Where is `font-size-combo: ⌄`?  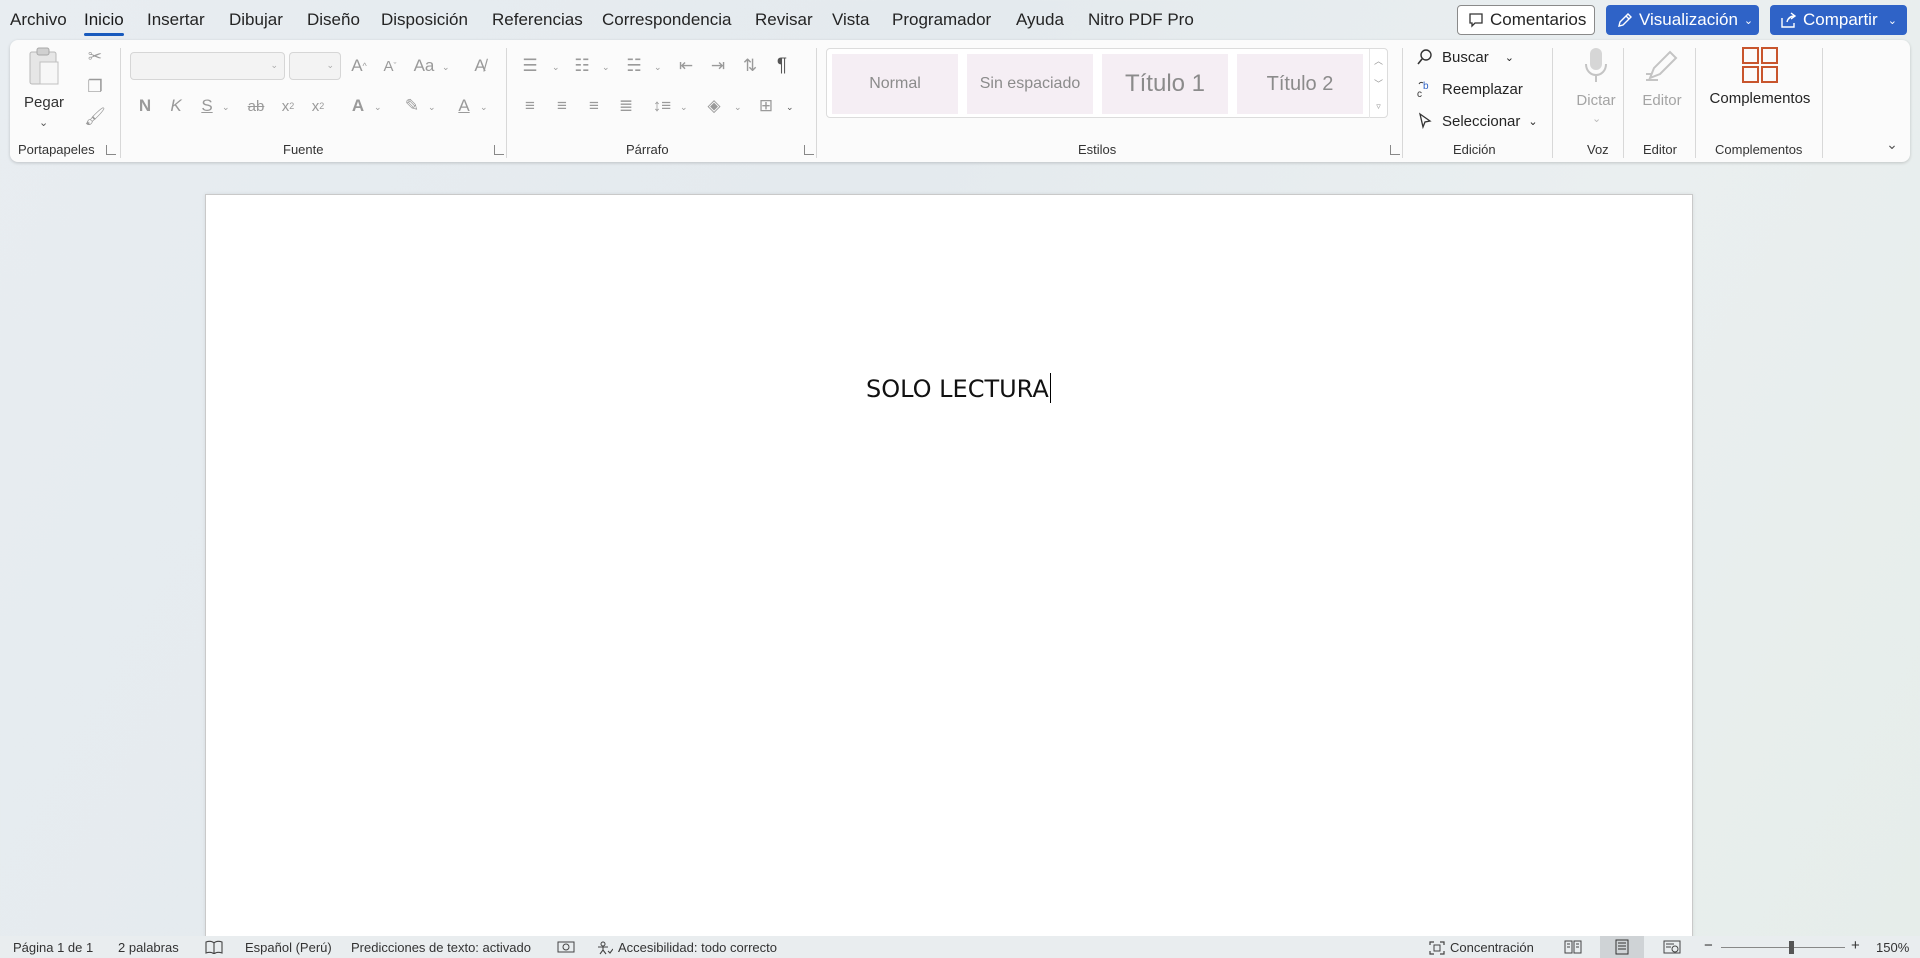
font-size-combo: ⌄ is located at coordinates (315, 66).